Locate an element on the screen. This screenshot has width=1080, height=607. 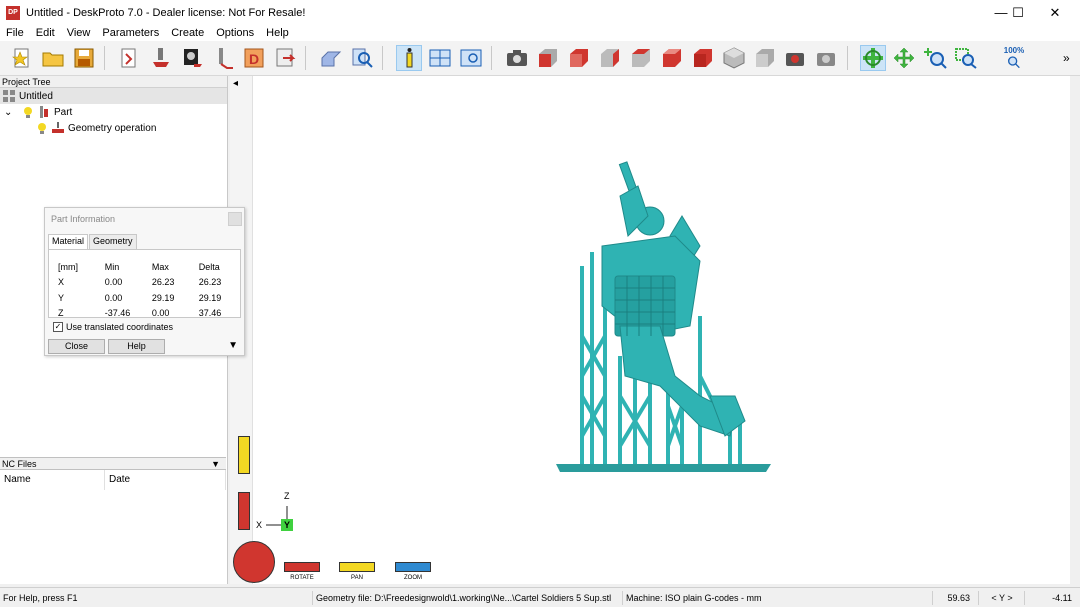
view-iso2-button is located at coordinates (765, 58).